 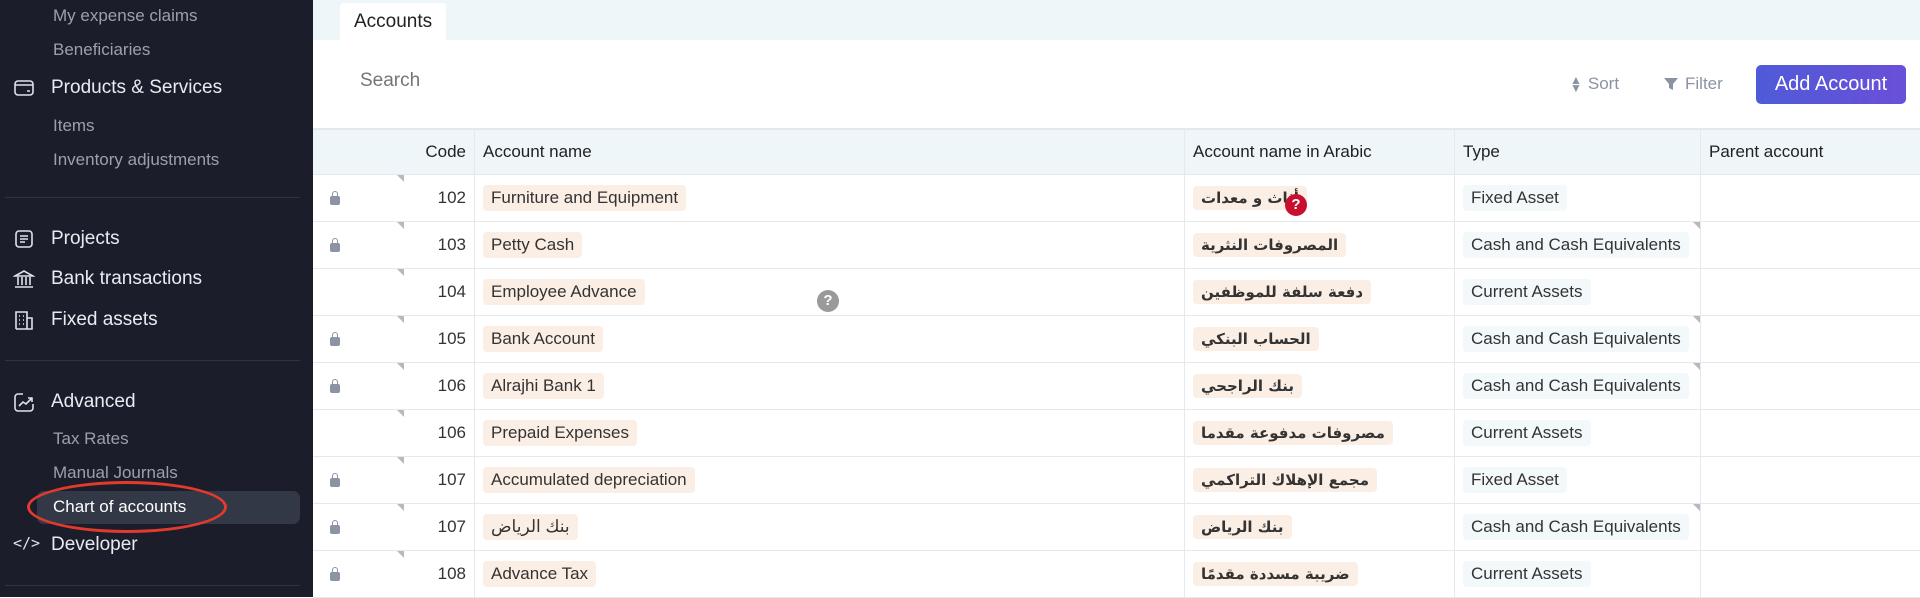 I want to click on account-name-cell: Advance Tax, so click(x=829, y=574).